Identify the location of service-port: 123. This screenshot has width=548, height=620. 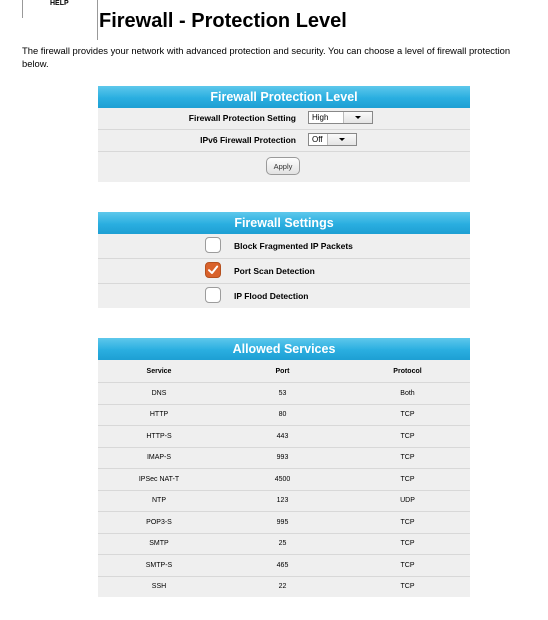
(282, 501).